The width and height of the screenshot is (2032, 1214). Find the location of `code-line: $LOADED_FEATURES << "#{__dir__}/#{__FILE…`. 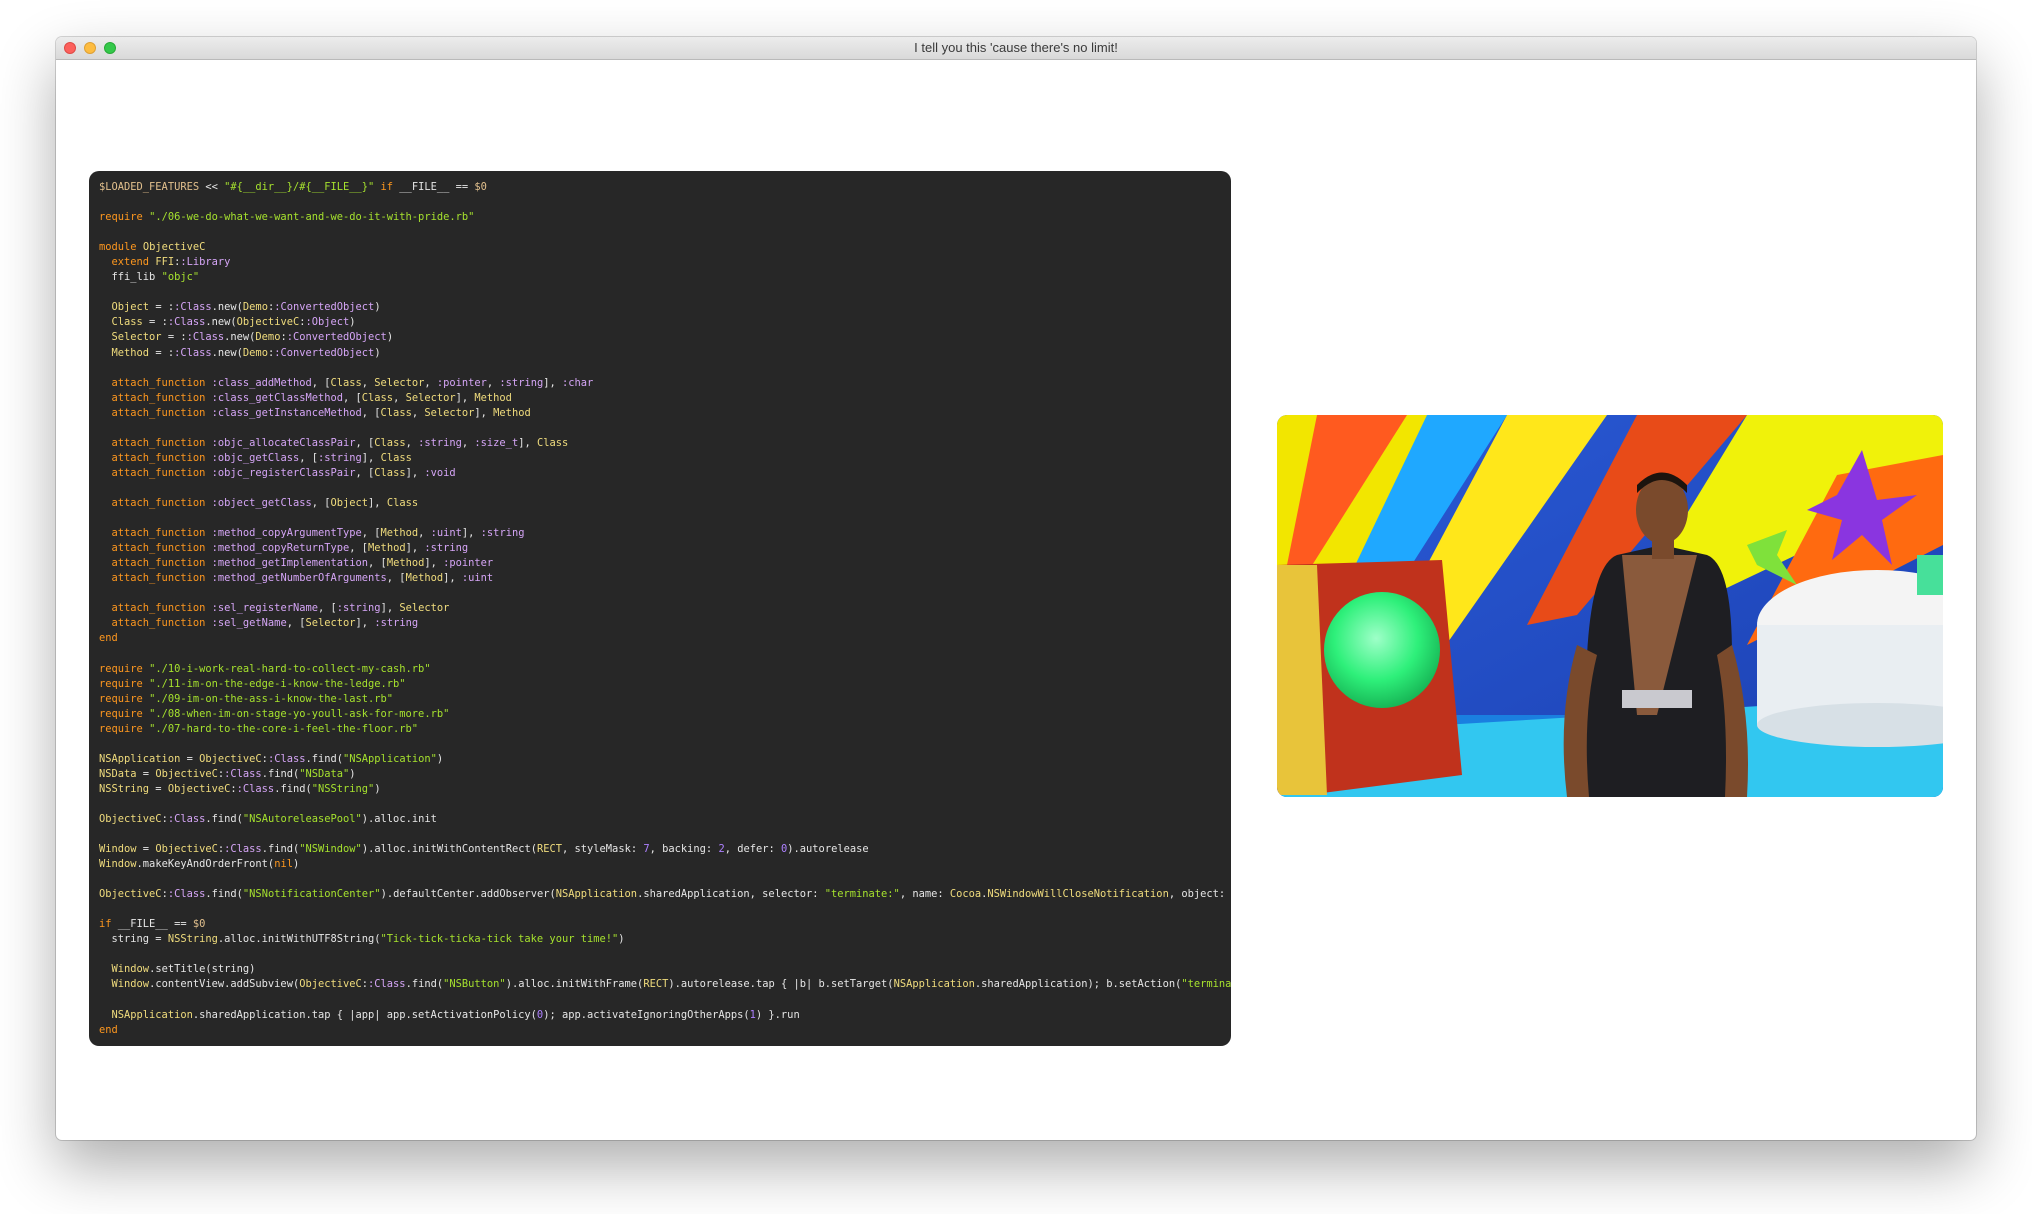

code-line: $LOADED_FEATURES << "#{__dir__}/#{__FILE… is located at coordinates (293, 187).